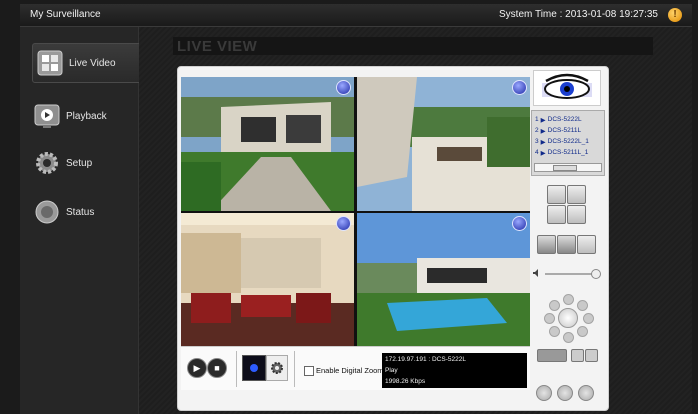 This screenshot has height=414, width=698. I want to click on volume-slider-knob, so click(596, 274).